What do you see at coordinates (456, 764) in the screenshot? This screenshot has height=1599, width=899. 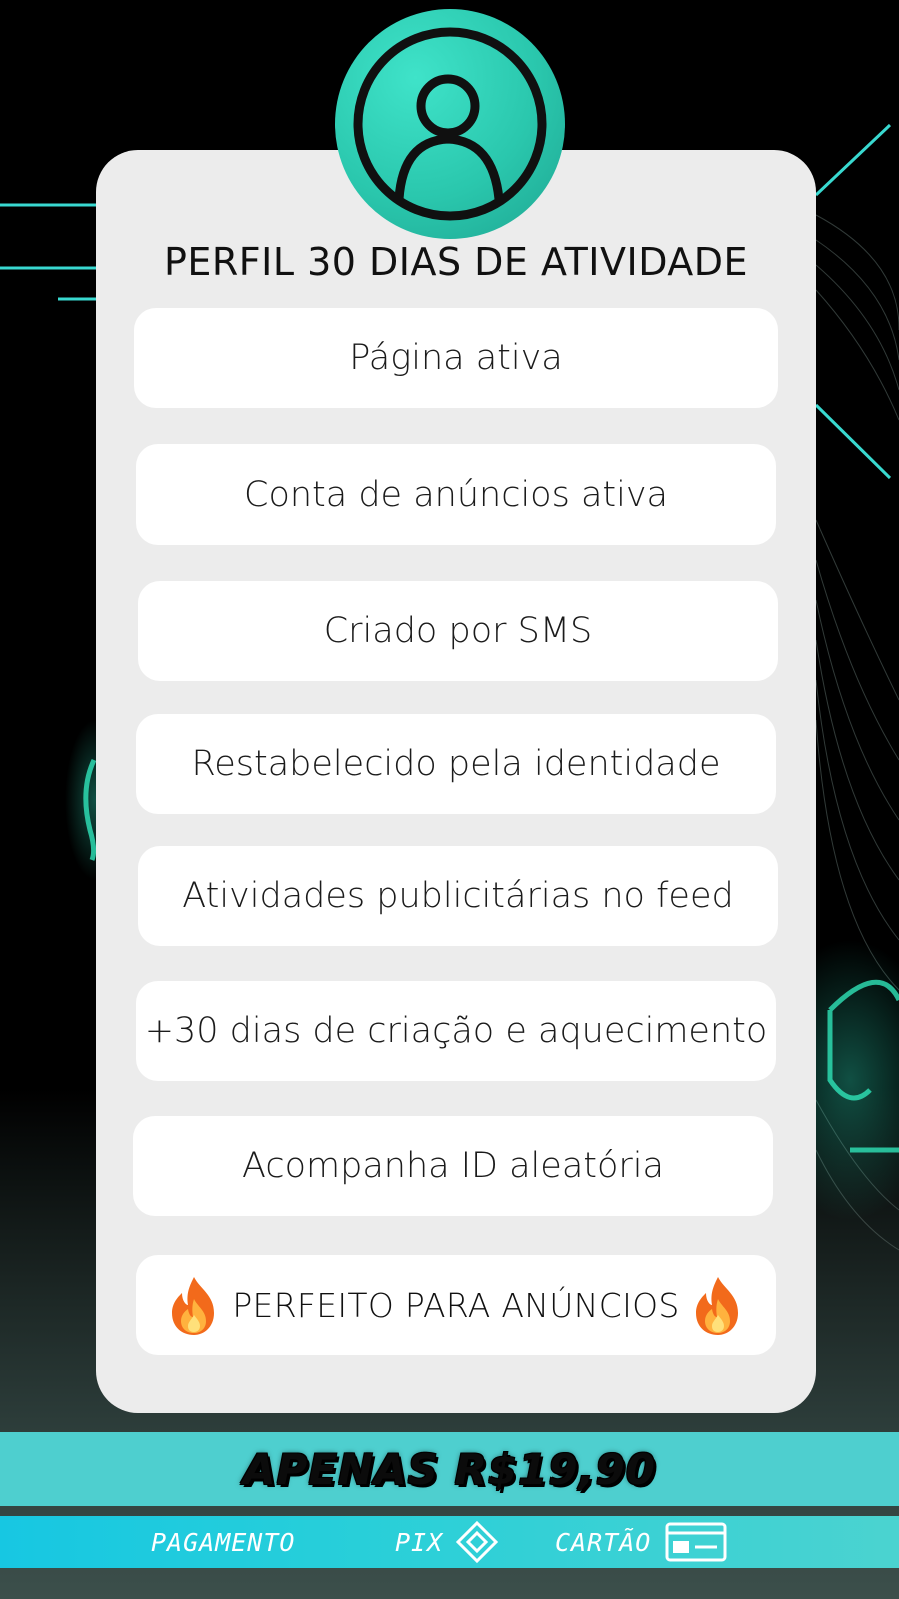 I see `feature-item: Restabelecido pela identidade` at bounding box center [456, 764].